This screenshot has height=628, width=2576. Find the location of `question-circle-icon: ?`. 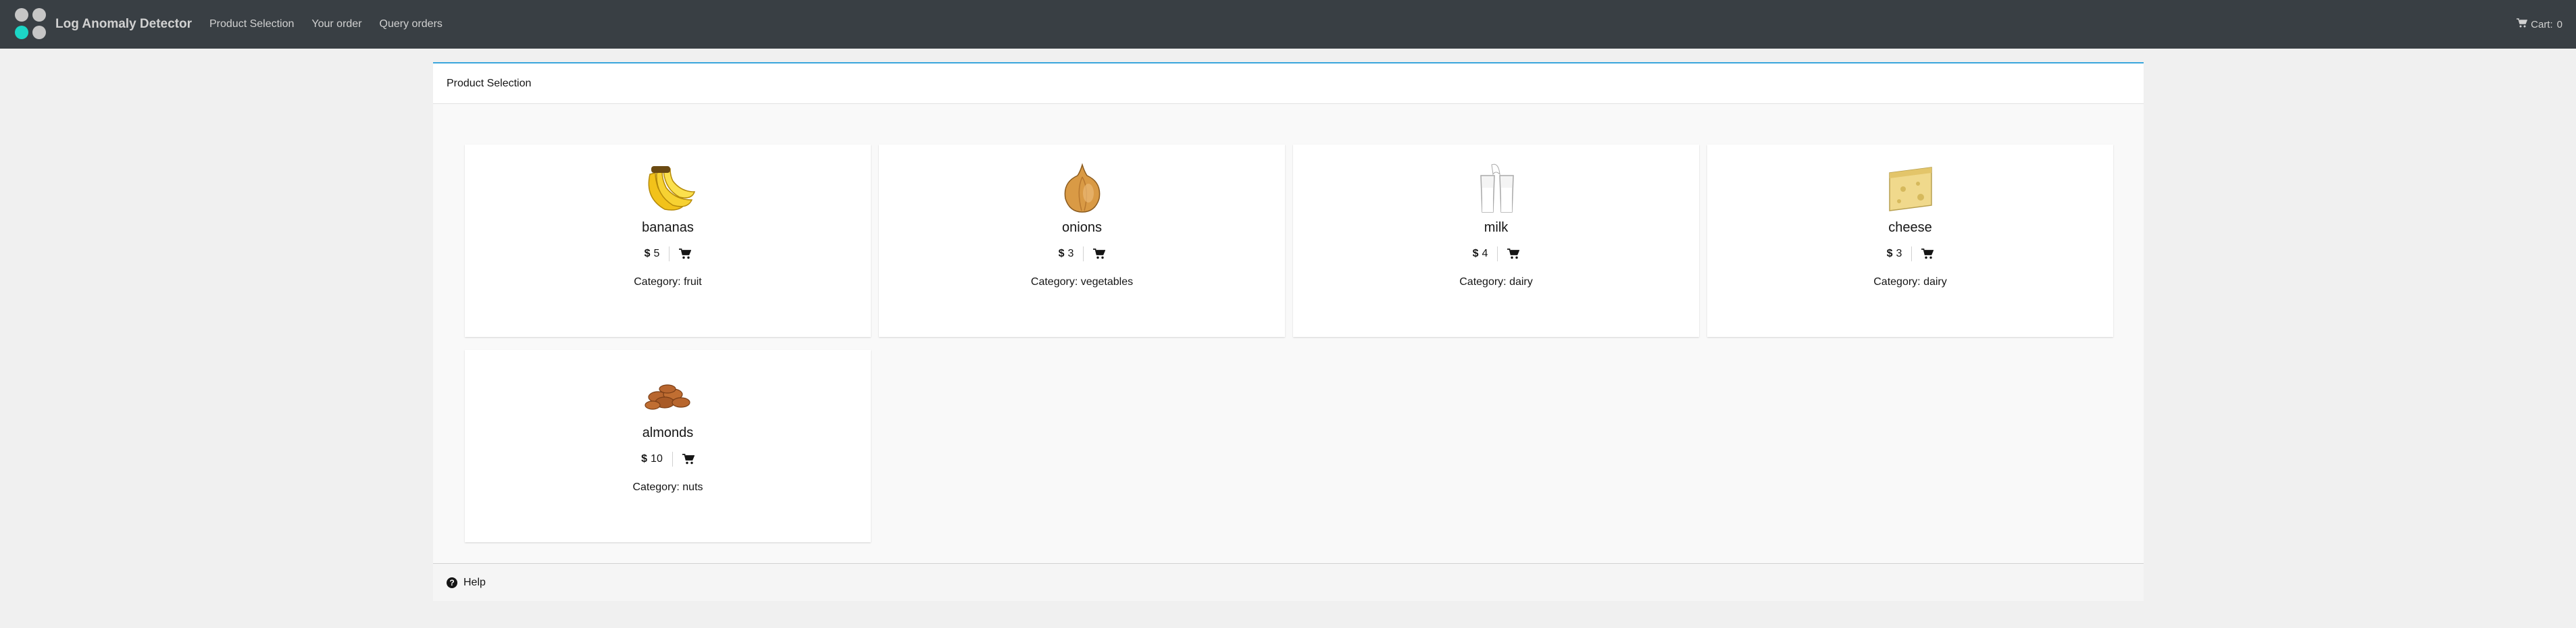

question-circle-icon: ? is located at coordinates (452, 583).